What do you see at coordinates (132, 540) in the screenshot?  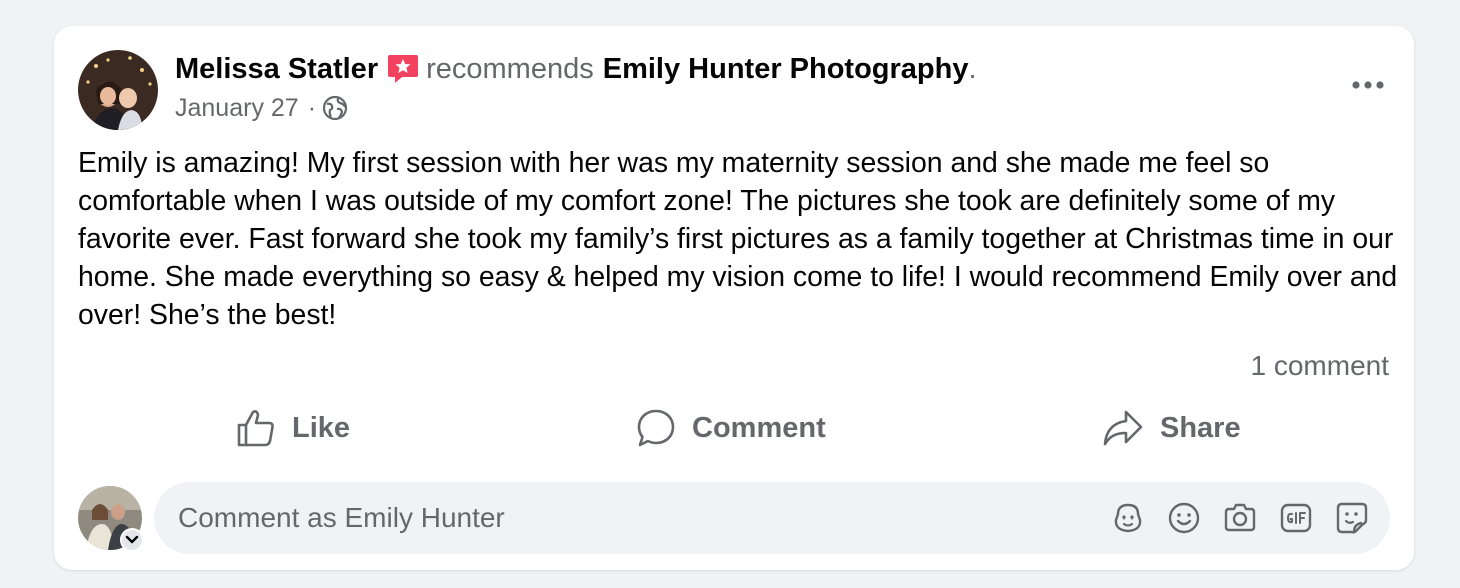 I see `chevron-down-icon` at bounding box center [132, 540].